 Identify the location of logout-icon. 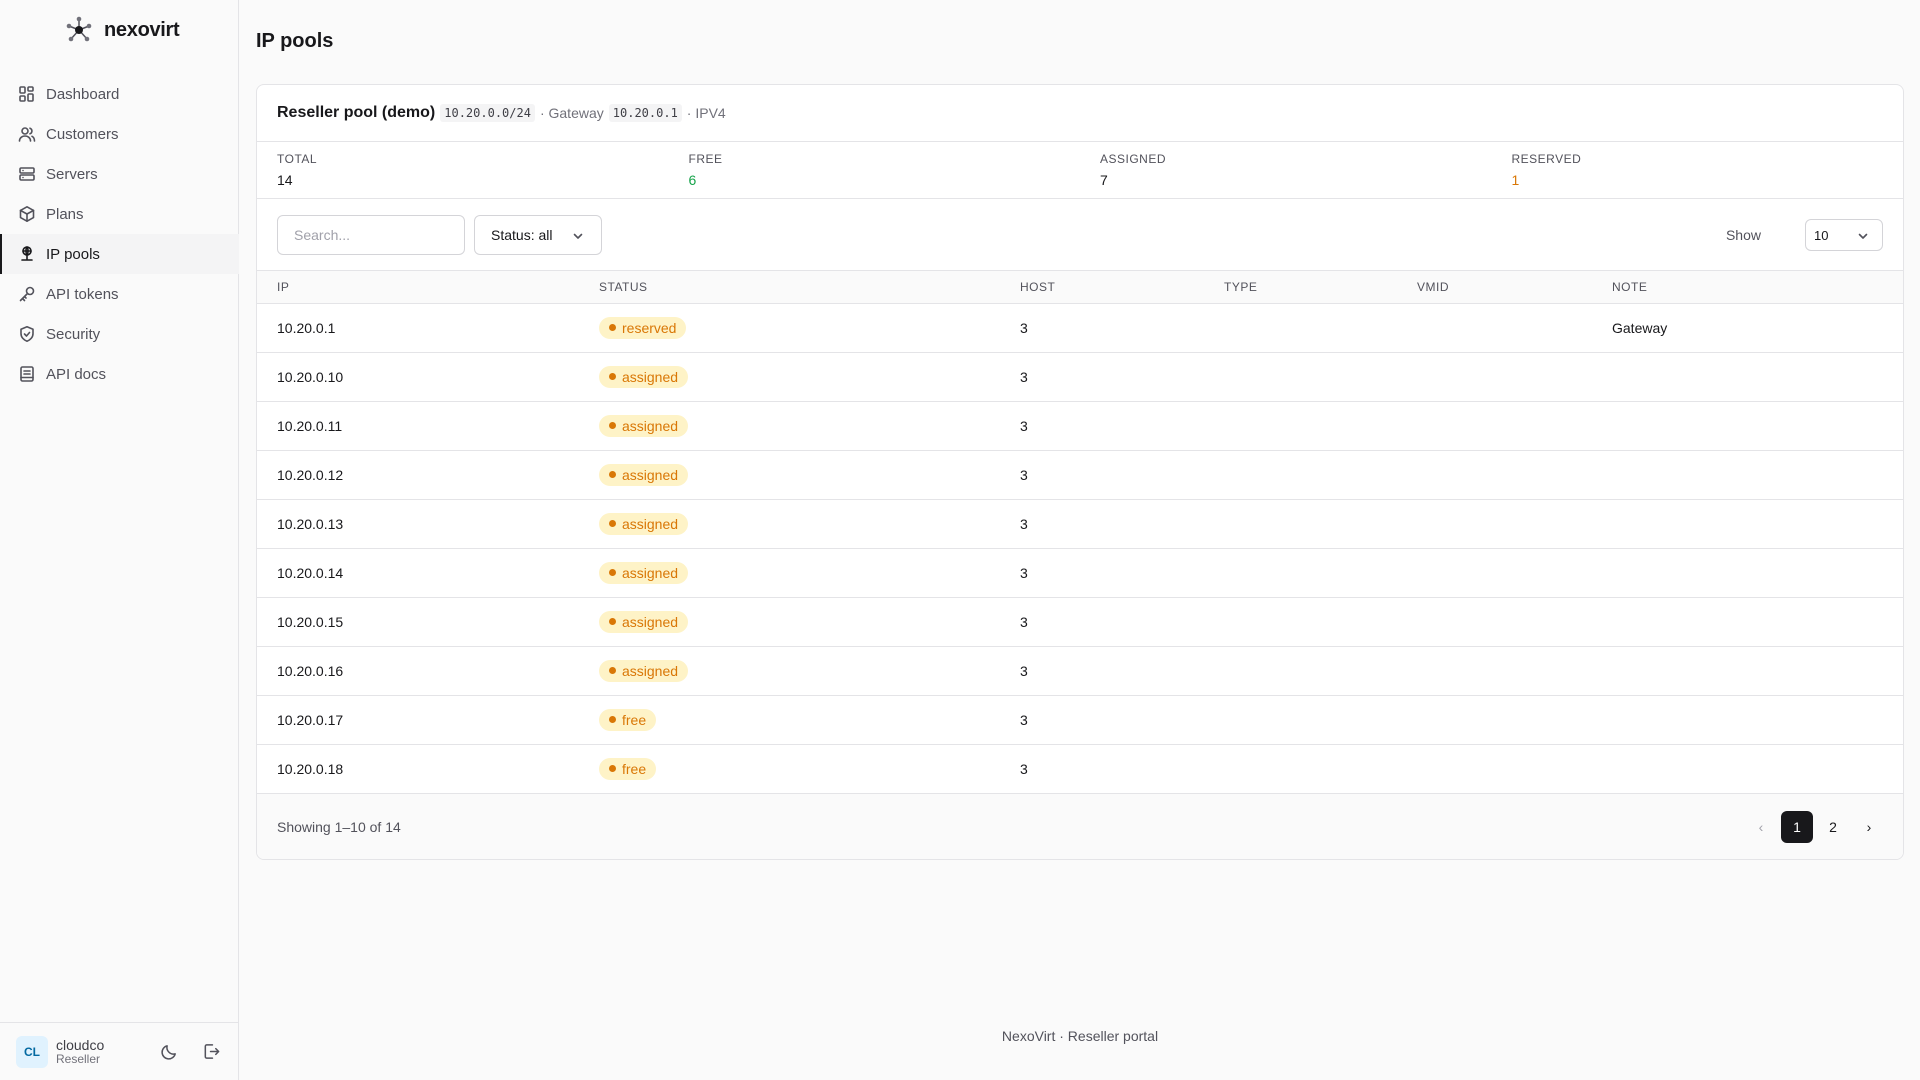
(211, 1051).